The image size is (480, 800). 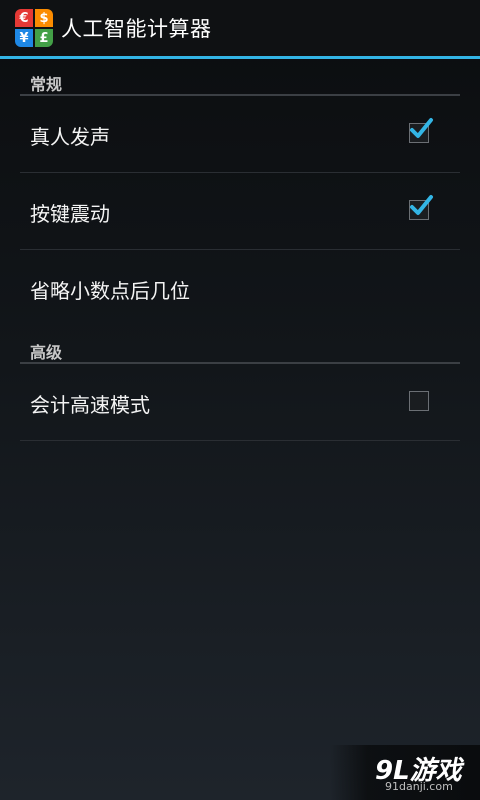 What do you see at coordinates (136, 29) in the screenshot?
I see `app-title: 人工智能计算器` at bounding box center [136, 29].